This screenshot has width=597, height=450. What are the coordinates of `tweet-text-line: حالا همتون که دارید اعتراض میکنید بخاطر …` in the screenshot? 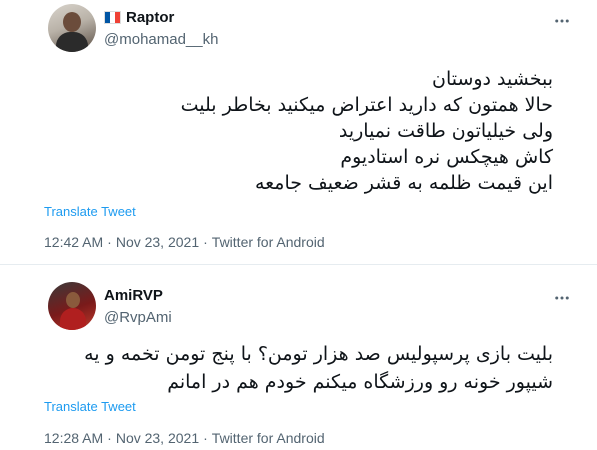 It's located at (366, 105).